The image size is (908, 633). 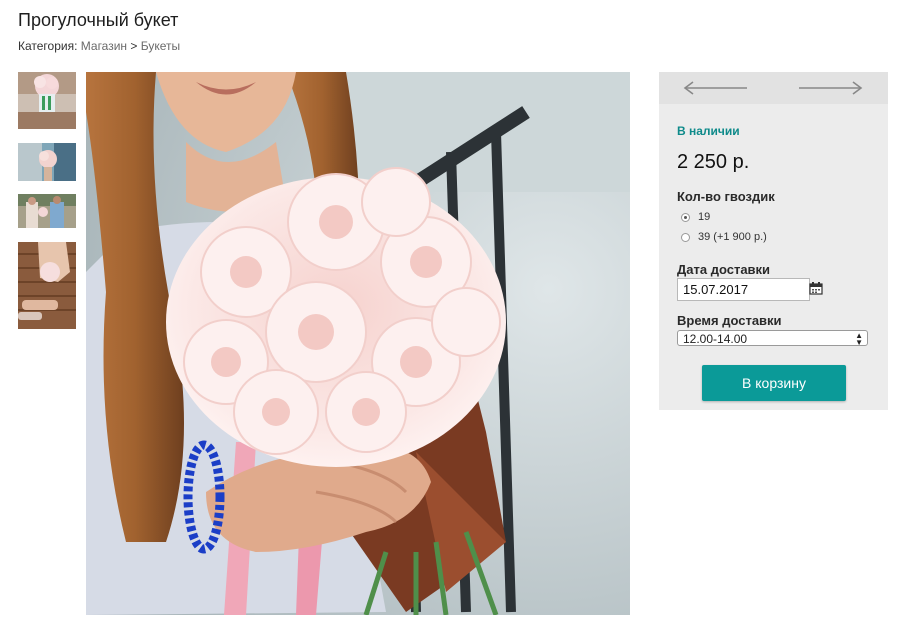 I want to click on add-to-cart-button: В корзину, so click(x=774, y=383).